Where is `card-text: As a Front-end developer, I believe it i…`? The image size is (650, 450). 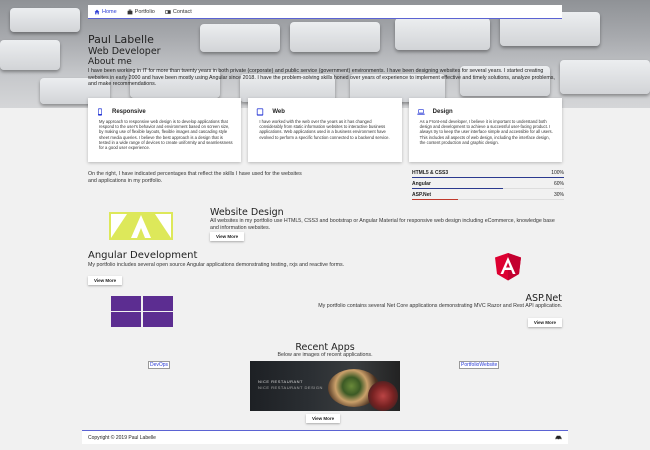
card-text: As a Front-end developer, I believe it i… is located at coordinates (486, 132).